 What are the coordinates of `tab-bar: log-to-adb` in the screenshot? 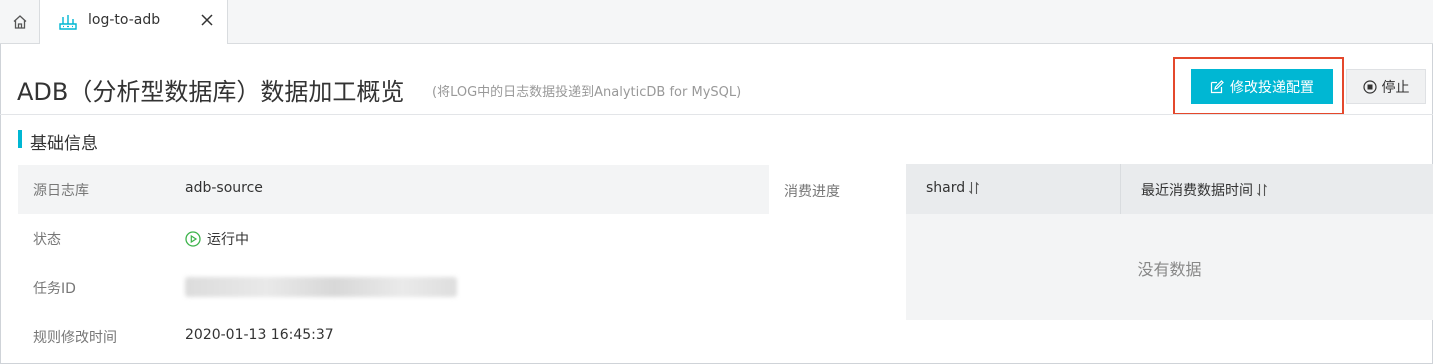 It's located at (716, 22).